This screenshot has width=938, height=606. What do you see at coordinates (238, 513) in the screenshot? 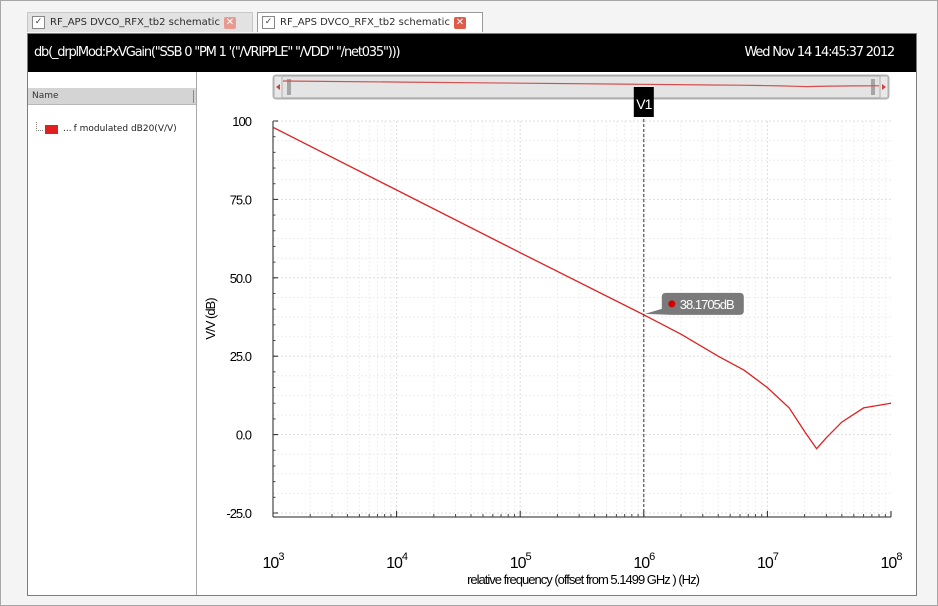
I see `y-tick-label: -25.0` at bounding box center [238, 513].